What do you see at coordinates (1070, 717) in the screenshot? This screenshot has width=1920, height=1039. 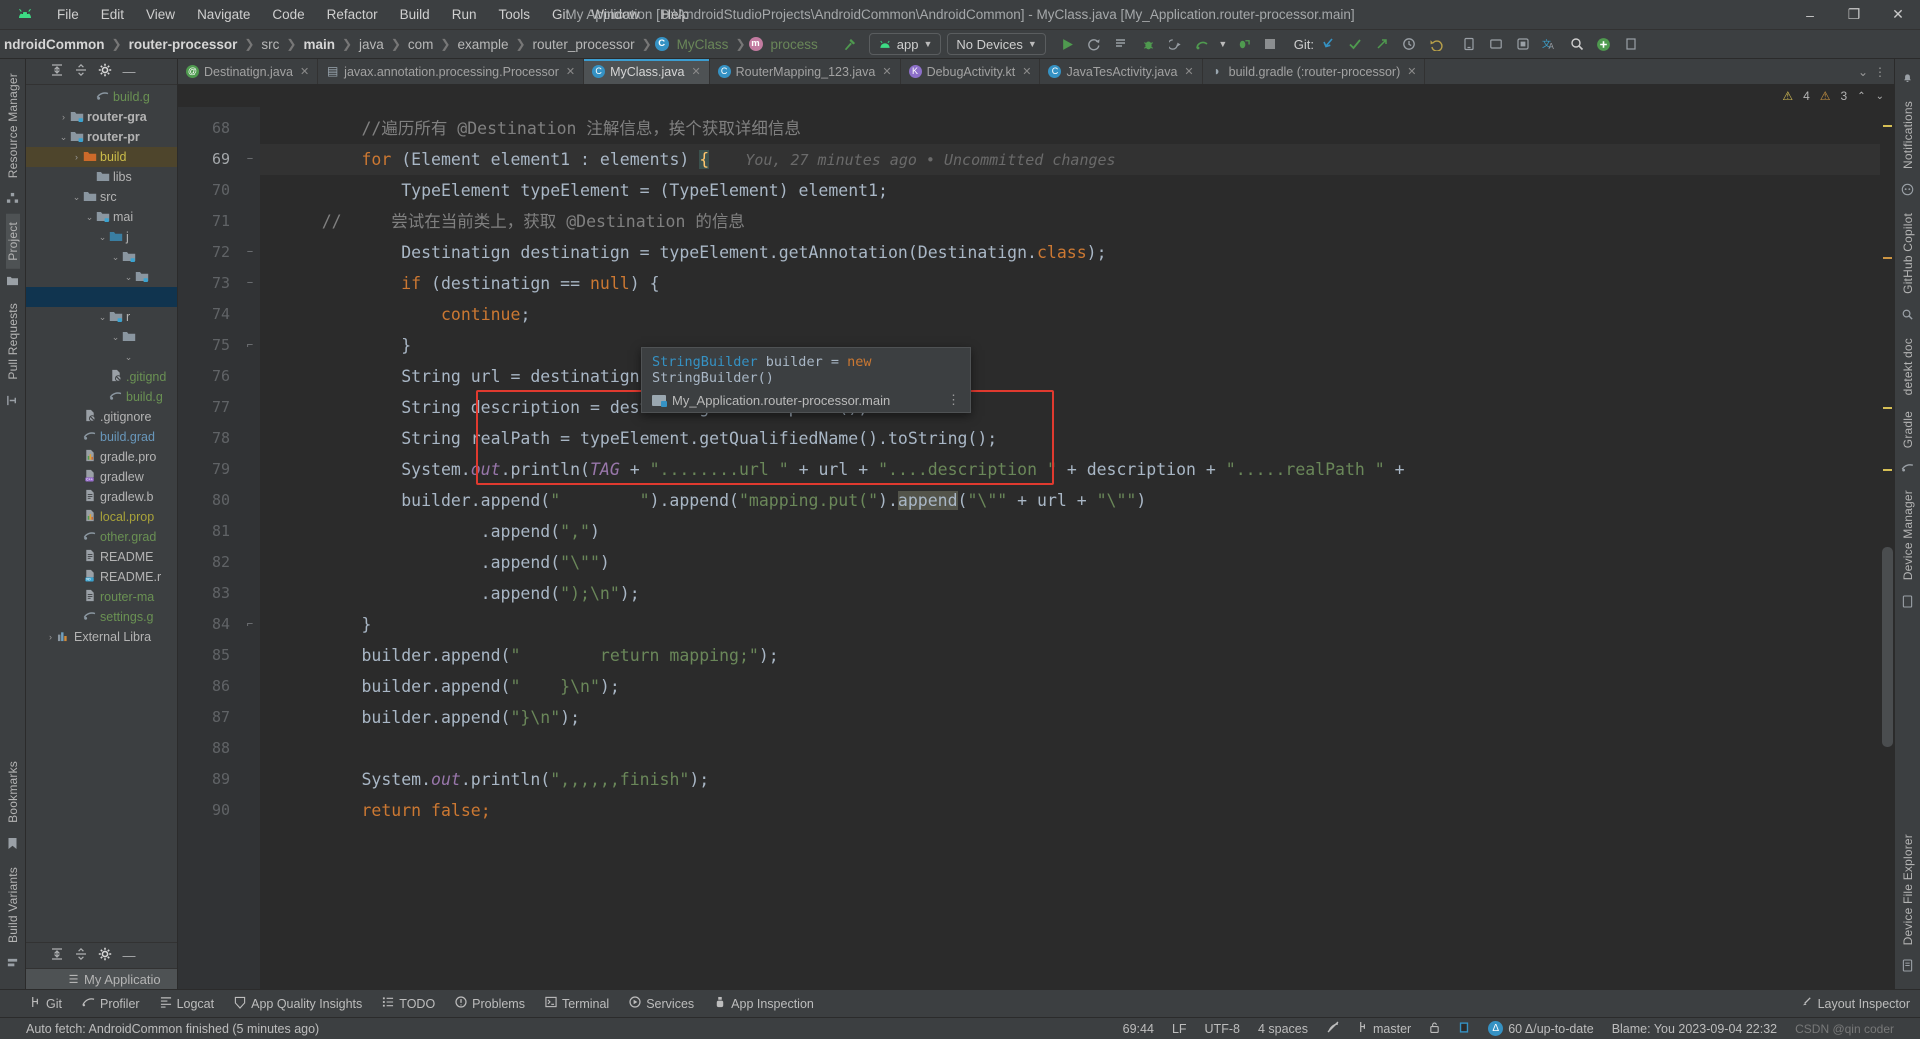 I see `code-line: builder.append("}\n");` at bounding box center [1070, 717].